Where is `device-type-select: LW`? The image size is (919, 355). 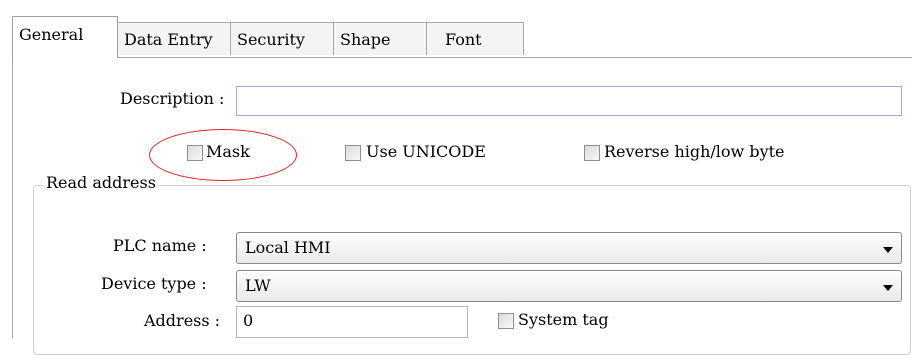 device-type-select: LW is located at coordinates (569, 286).